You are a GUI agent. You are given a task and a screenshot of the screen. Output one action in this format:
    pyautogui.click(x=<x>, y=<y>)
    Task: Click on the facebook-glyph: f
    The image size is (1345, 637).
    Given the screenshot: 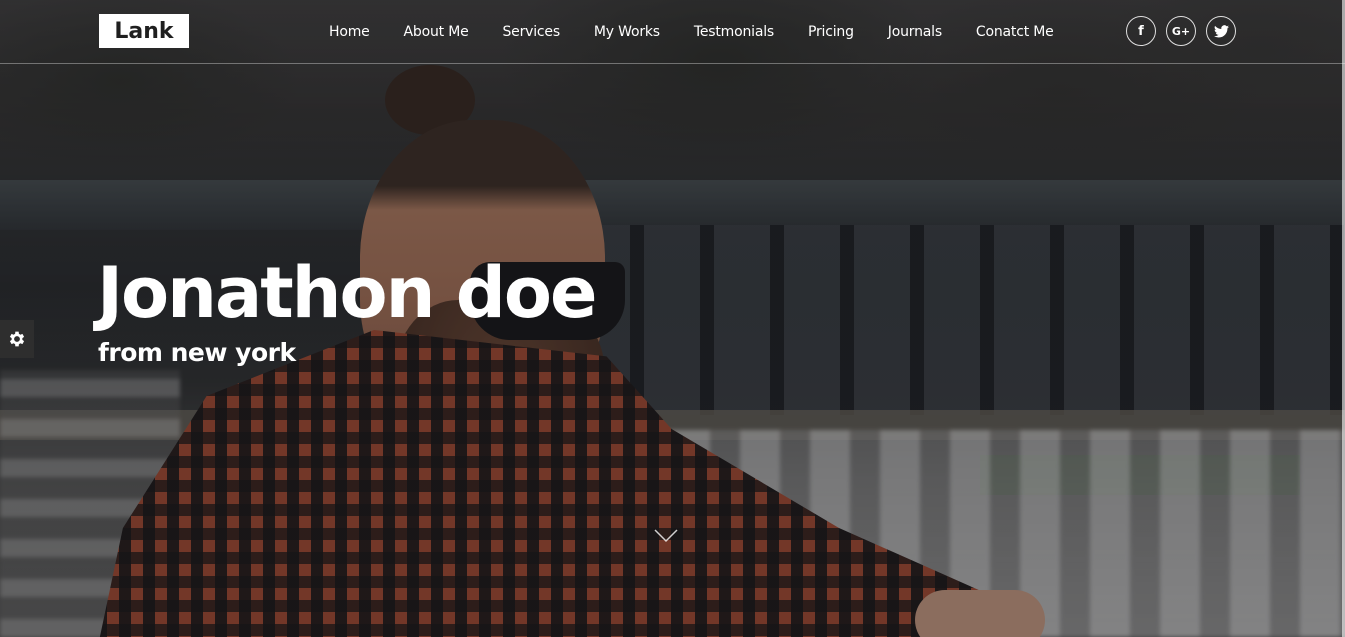 What is the action you would take?
    pyautogui.click(x=1141, y=31)
    